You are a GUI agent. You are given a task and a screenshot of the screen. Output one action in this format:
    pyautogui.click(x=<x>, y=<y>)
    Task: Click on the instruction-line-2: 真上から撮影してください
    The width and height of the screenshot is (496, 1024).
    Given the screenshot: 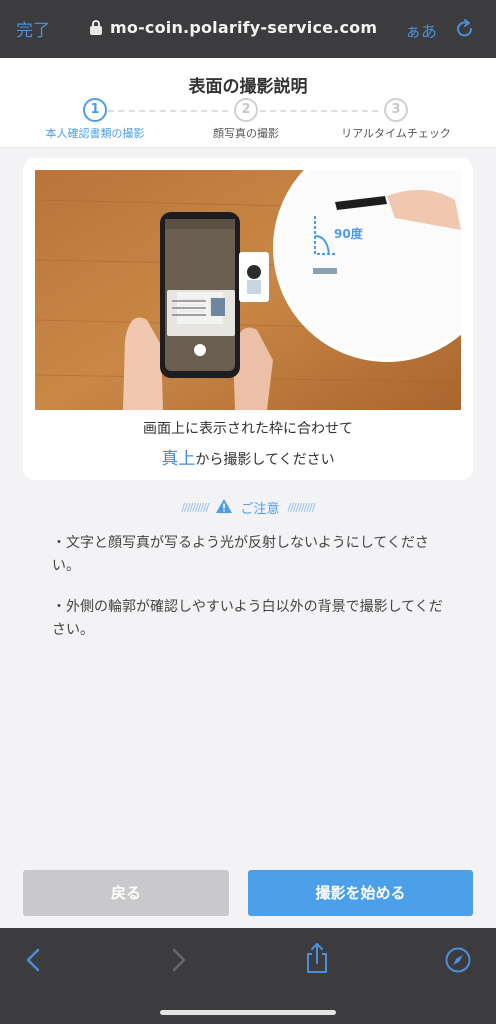 What is the action you would take?
    pyautogui.click(x=248, y=456)
    